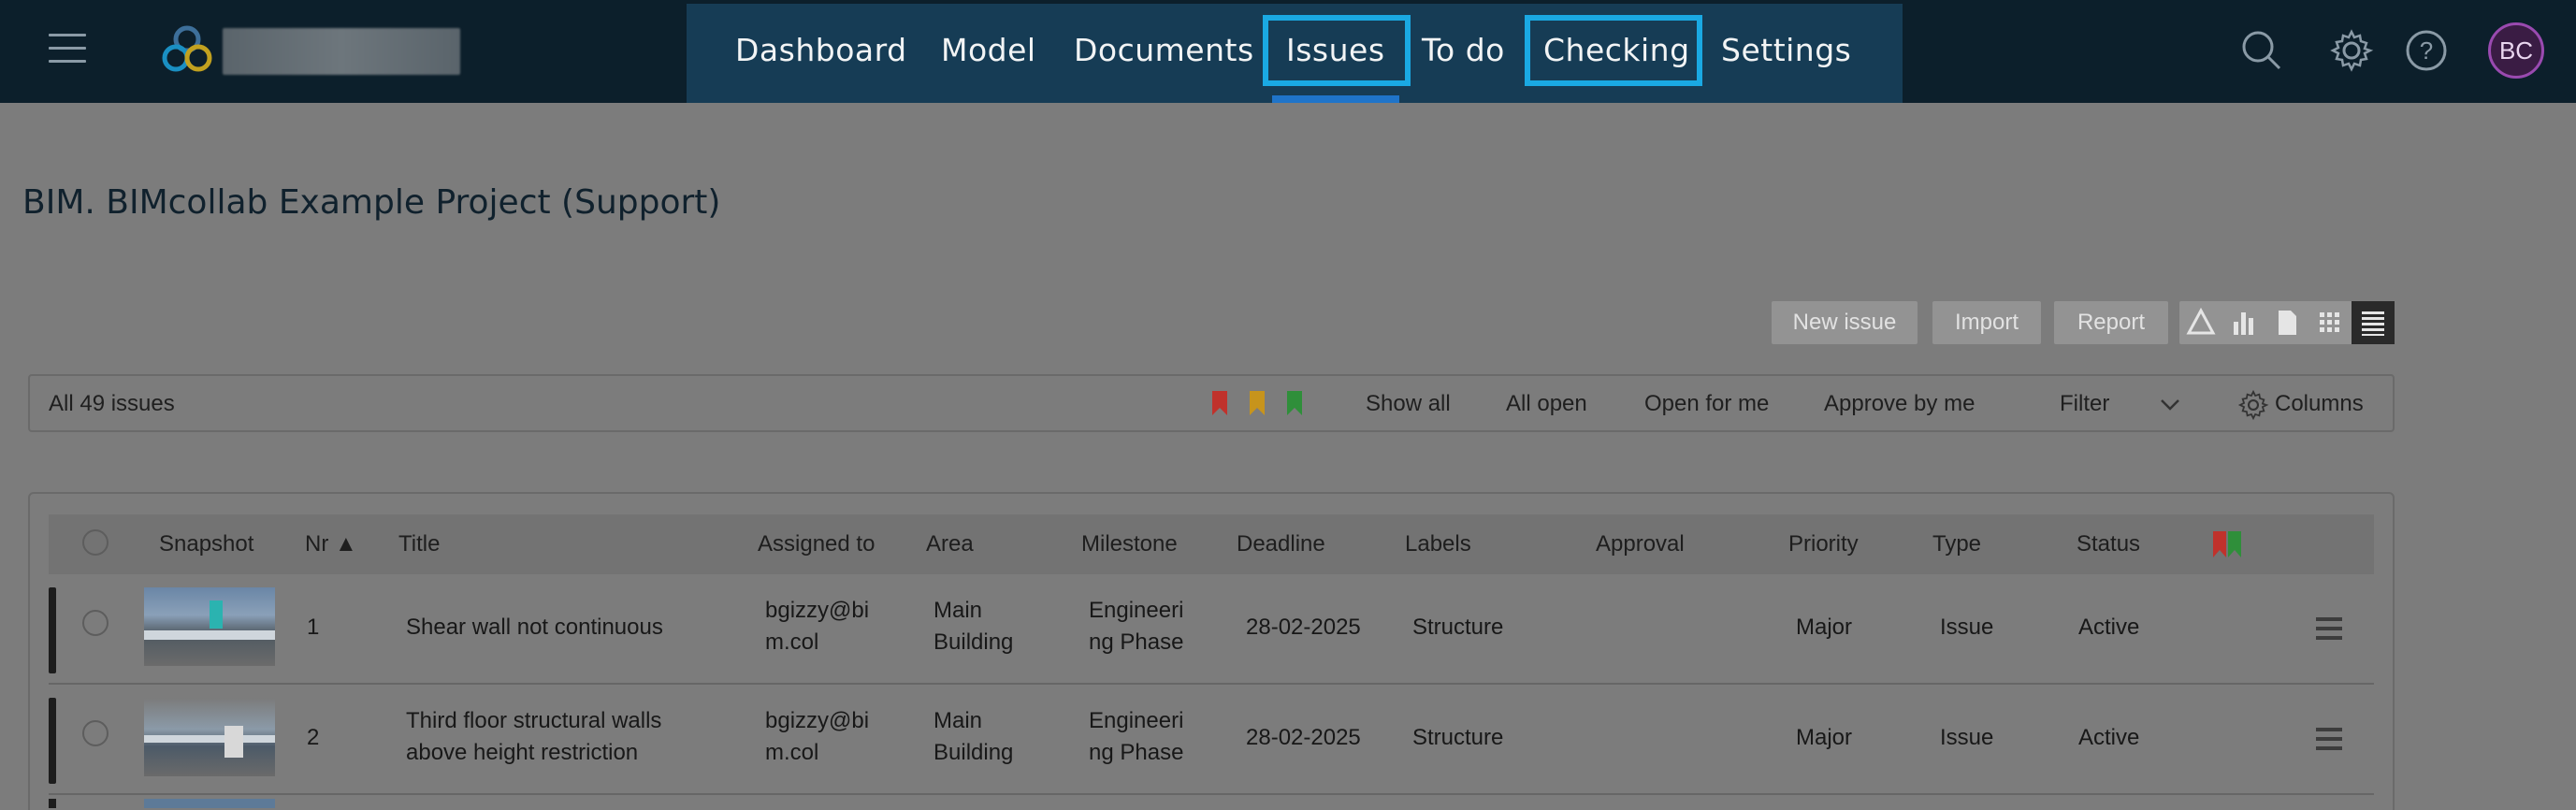  What do you see at coordinates (1212, 803) in the screenshot?
I see `table-row-partial` at bounding box center [1212, 803].